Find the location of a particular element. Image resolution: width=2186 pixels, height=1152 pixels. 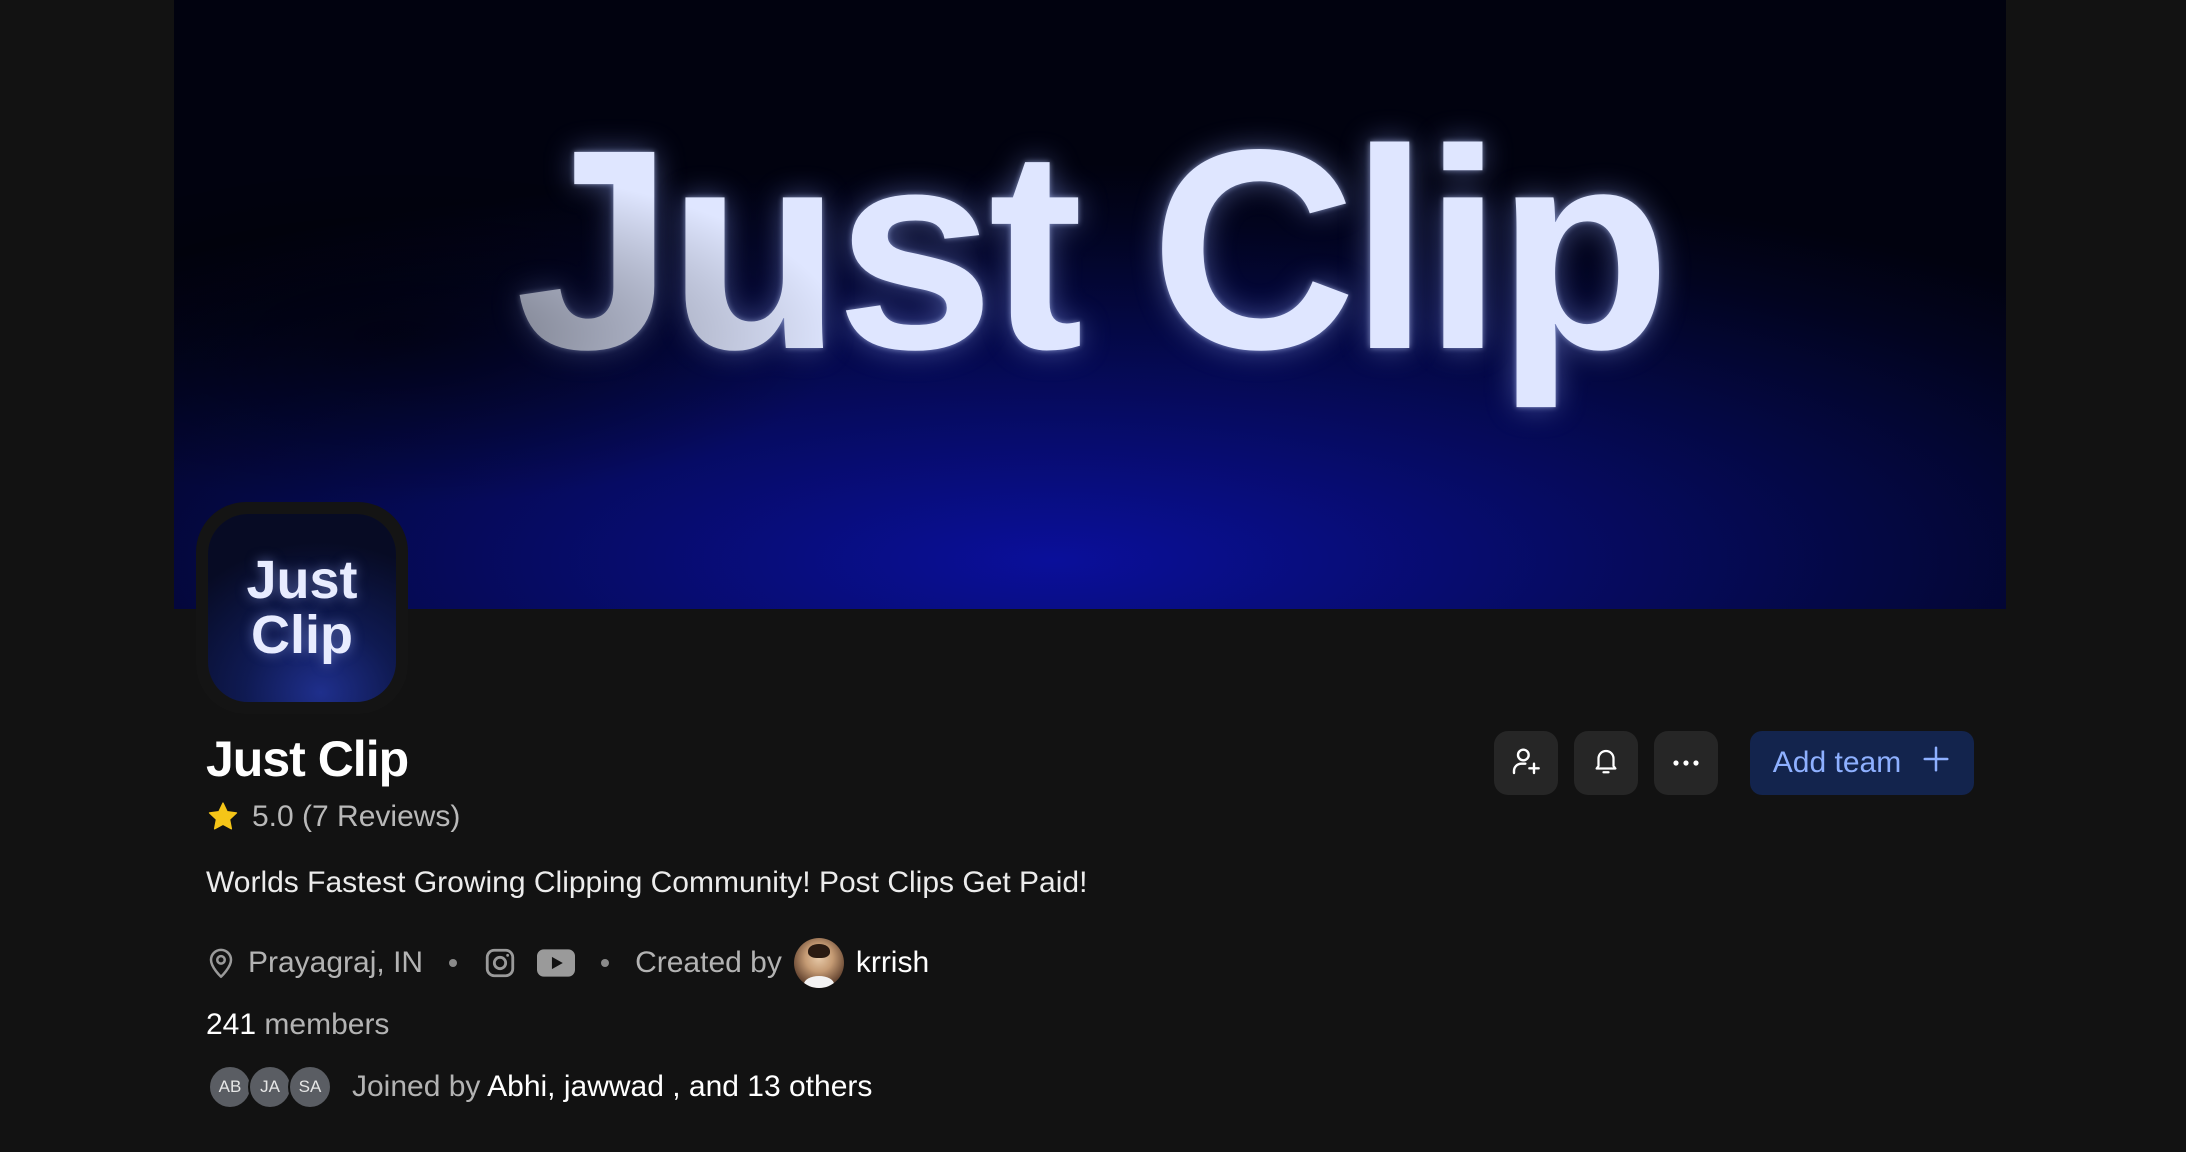

star-icon is located at coordinates (223, 817).